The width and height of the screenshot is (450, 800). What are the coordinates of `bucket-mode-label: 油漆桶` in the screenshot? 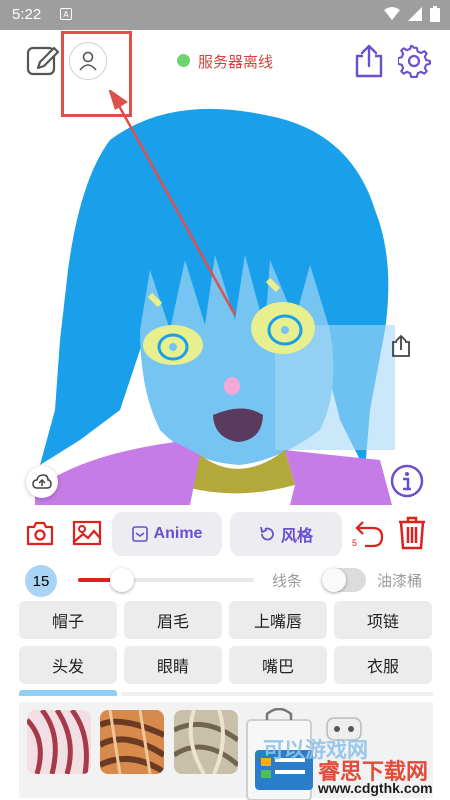 It's located at (400, 581).